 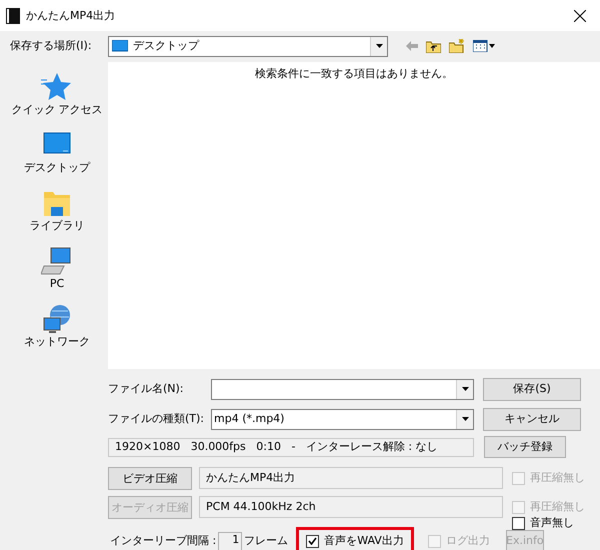 What do you see at coordinates (468, 541) in the screenshot?
I see `checkbox-label: ログ出力` at bounding box center [468, 541].